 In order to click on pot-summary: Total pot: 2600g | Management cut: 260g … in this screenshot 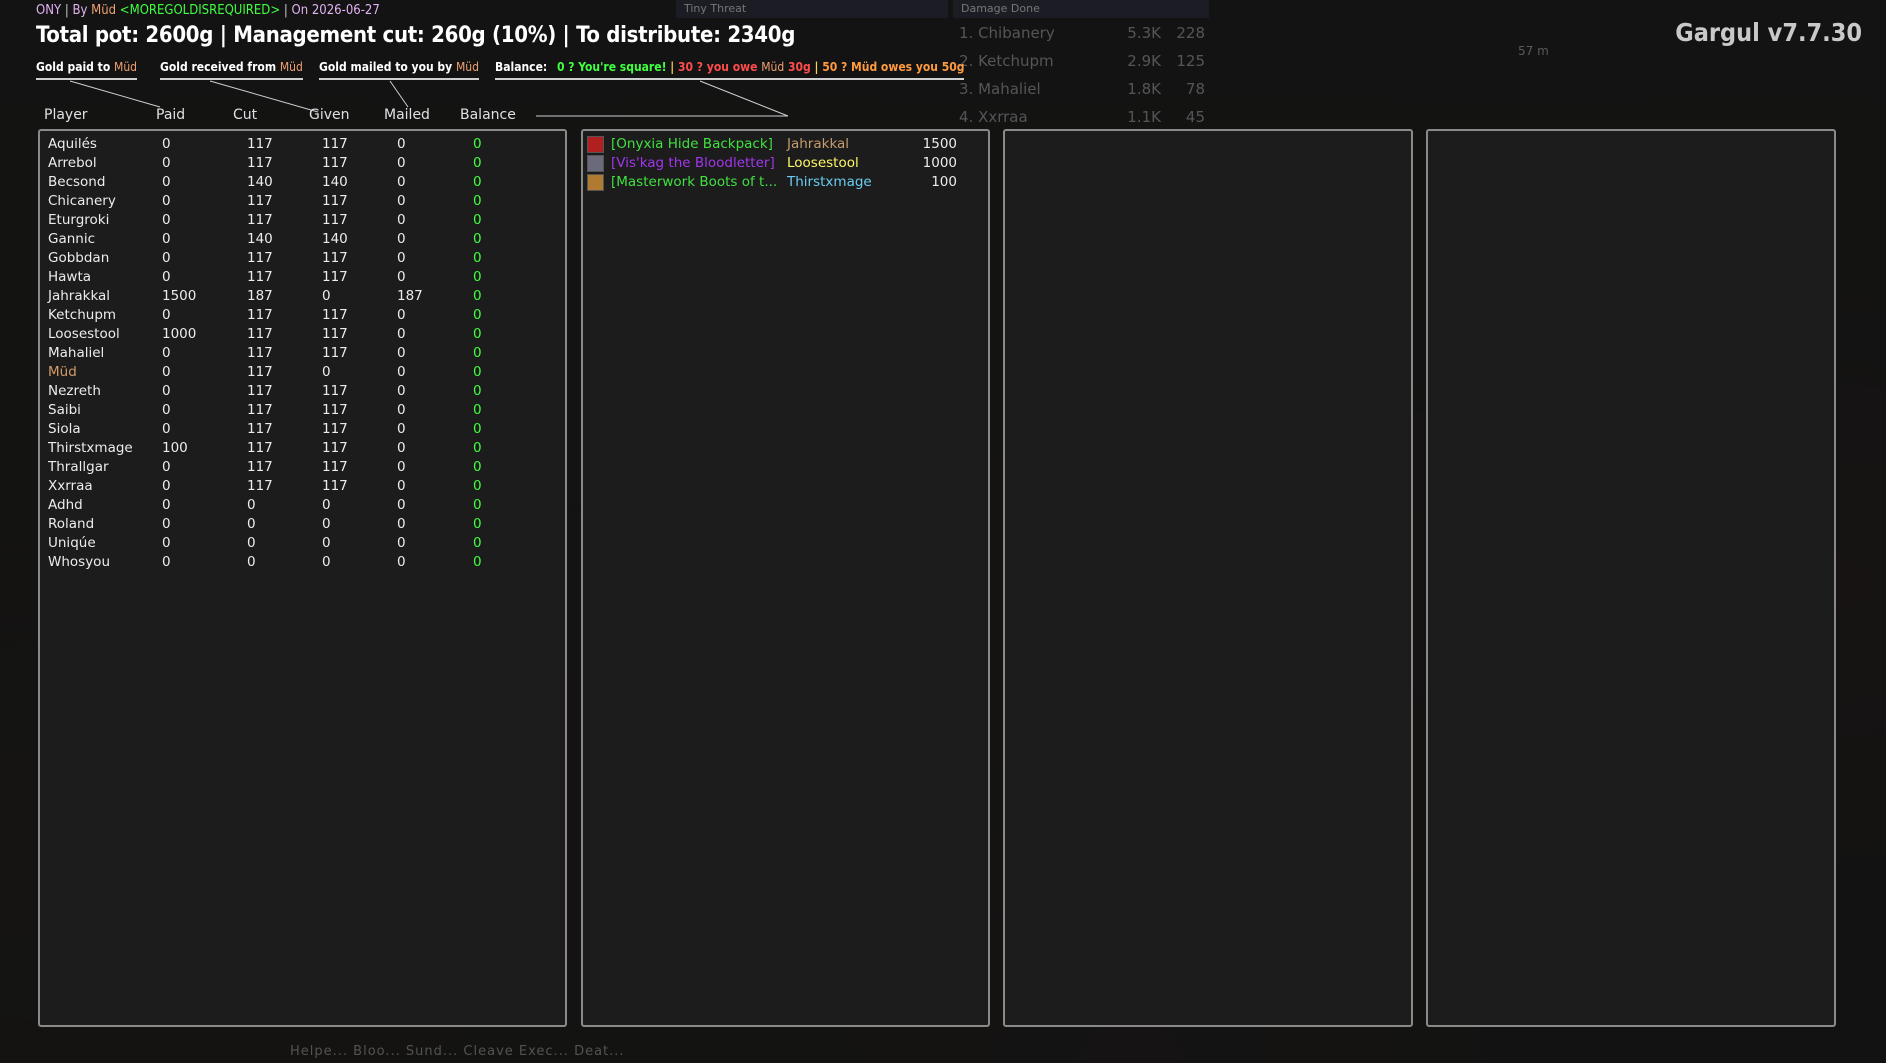, I will do `click(416, 35)`.